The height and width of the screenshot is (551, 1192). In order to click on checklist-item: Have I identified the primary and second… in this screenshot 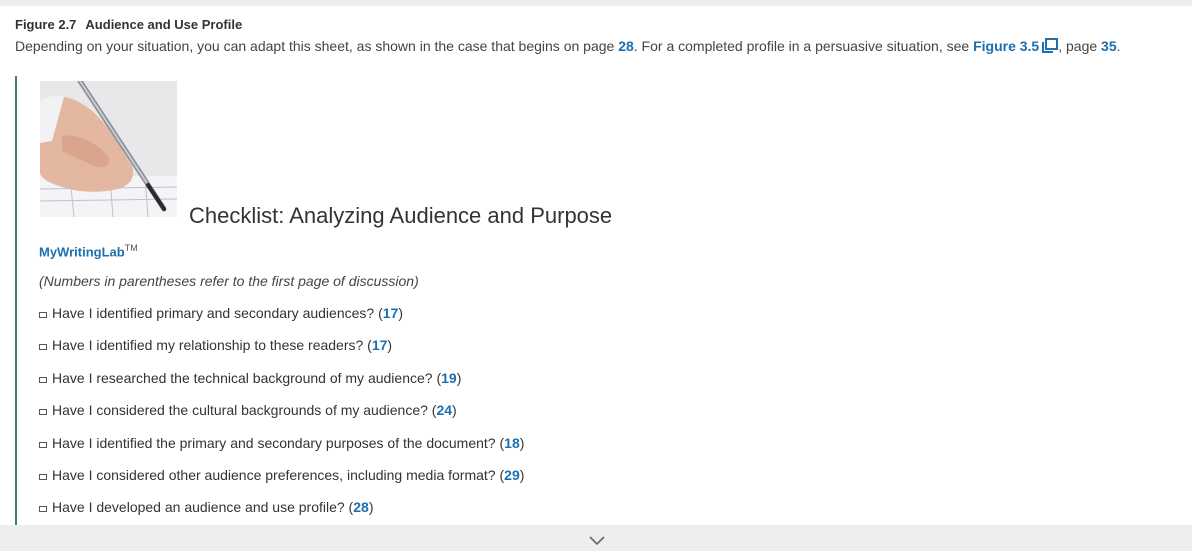, I will do `click(281, 451)`.